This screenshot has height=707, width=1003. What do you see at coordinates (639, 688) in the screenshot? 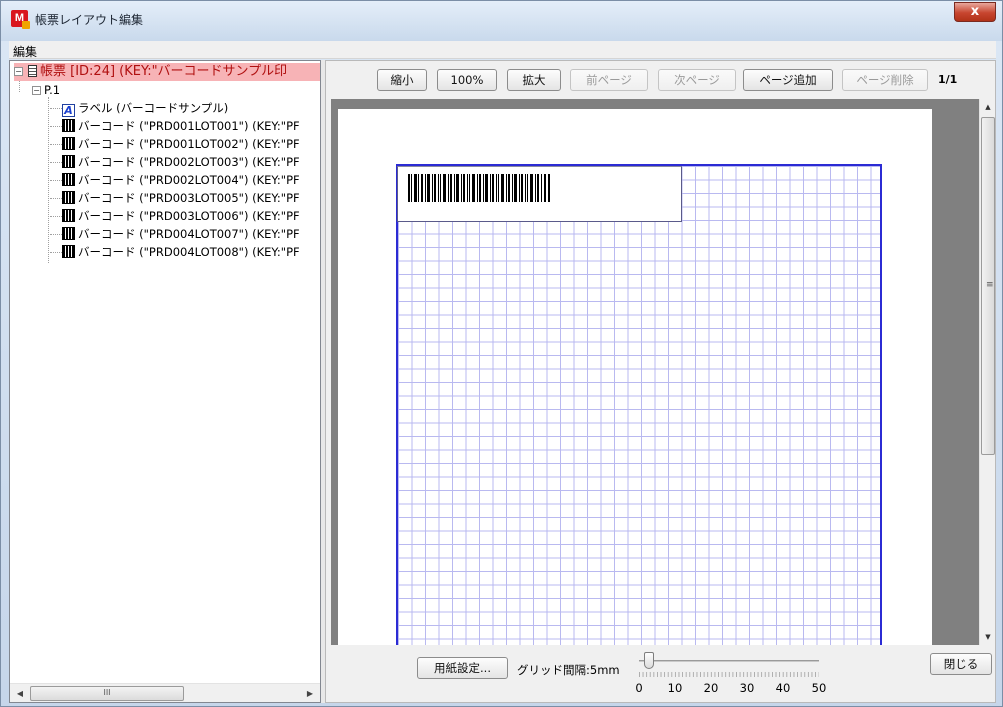
I see `slider-tick-label: 0` at bounding box center [639, 688].